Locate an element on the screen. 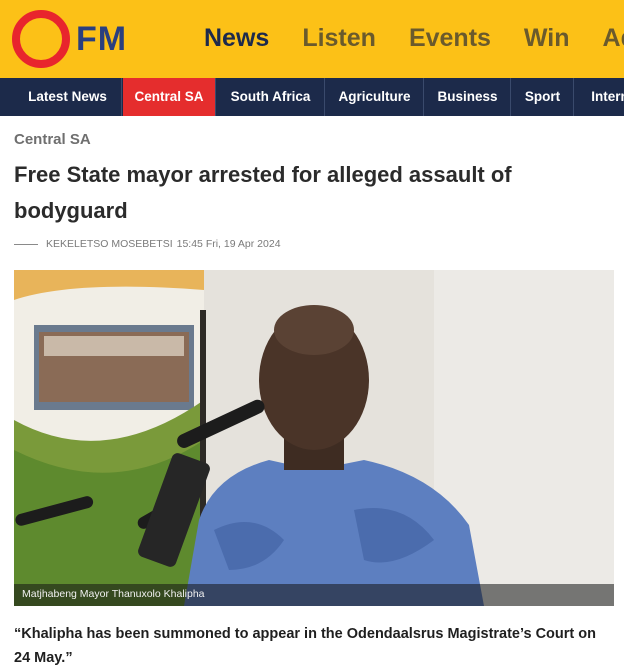 Image resolution: width=624 pixels, height=671 pixels. article-category: Central SA is located at coordinates (52, 139).